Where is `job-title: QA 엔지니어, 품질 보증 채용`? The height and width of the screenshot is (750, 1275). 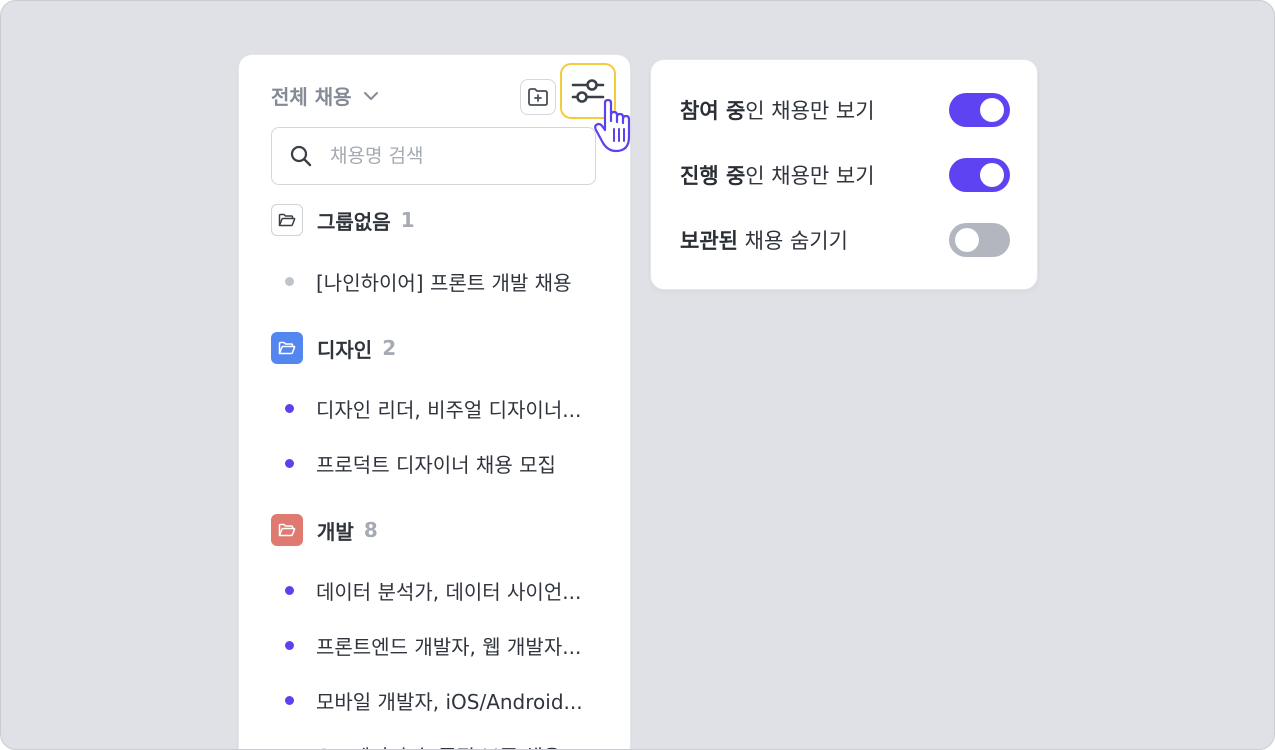
job-title: QA 엔지니어, 품질 보증 채용 is located at coordinates (438, 745).